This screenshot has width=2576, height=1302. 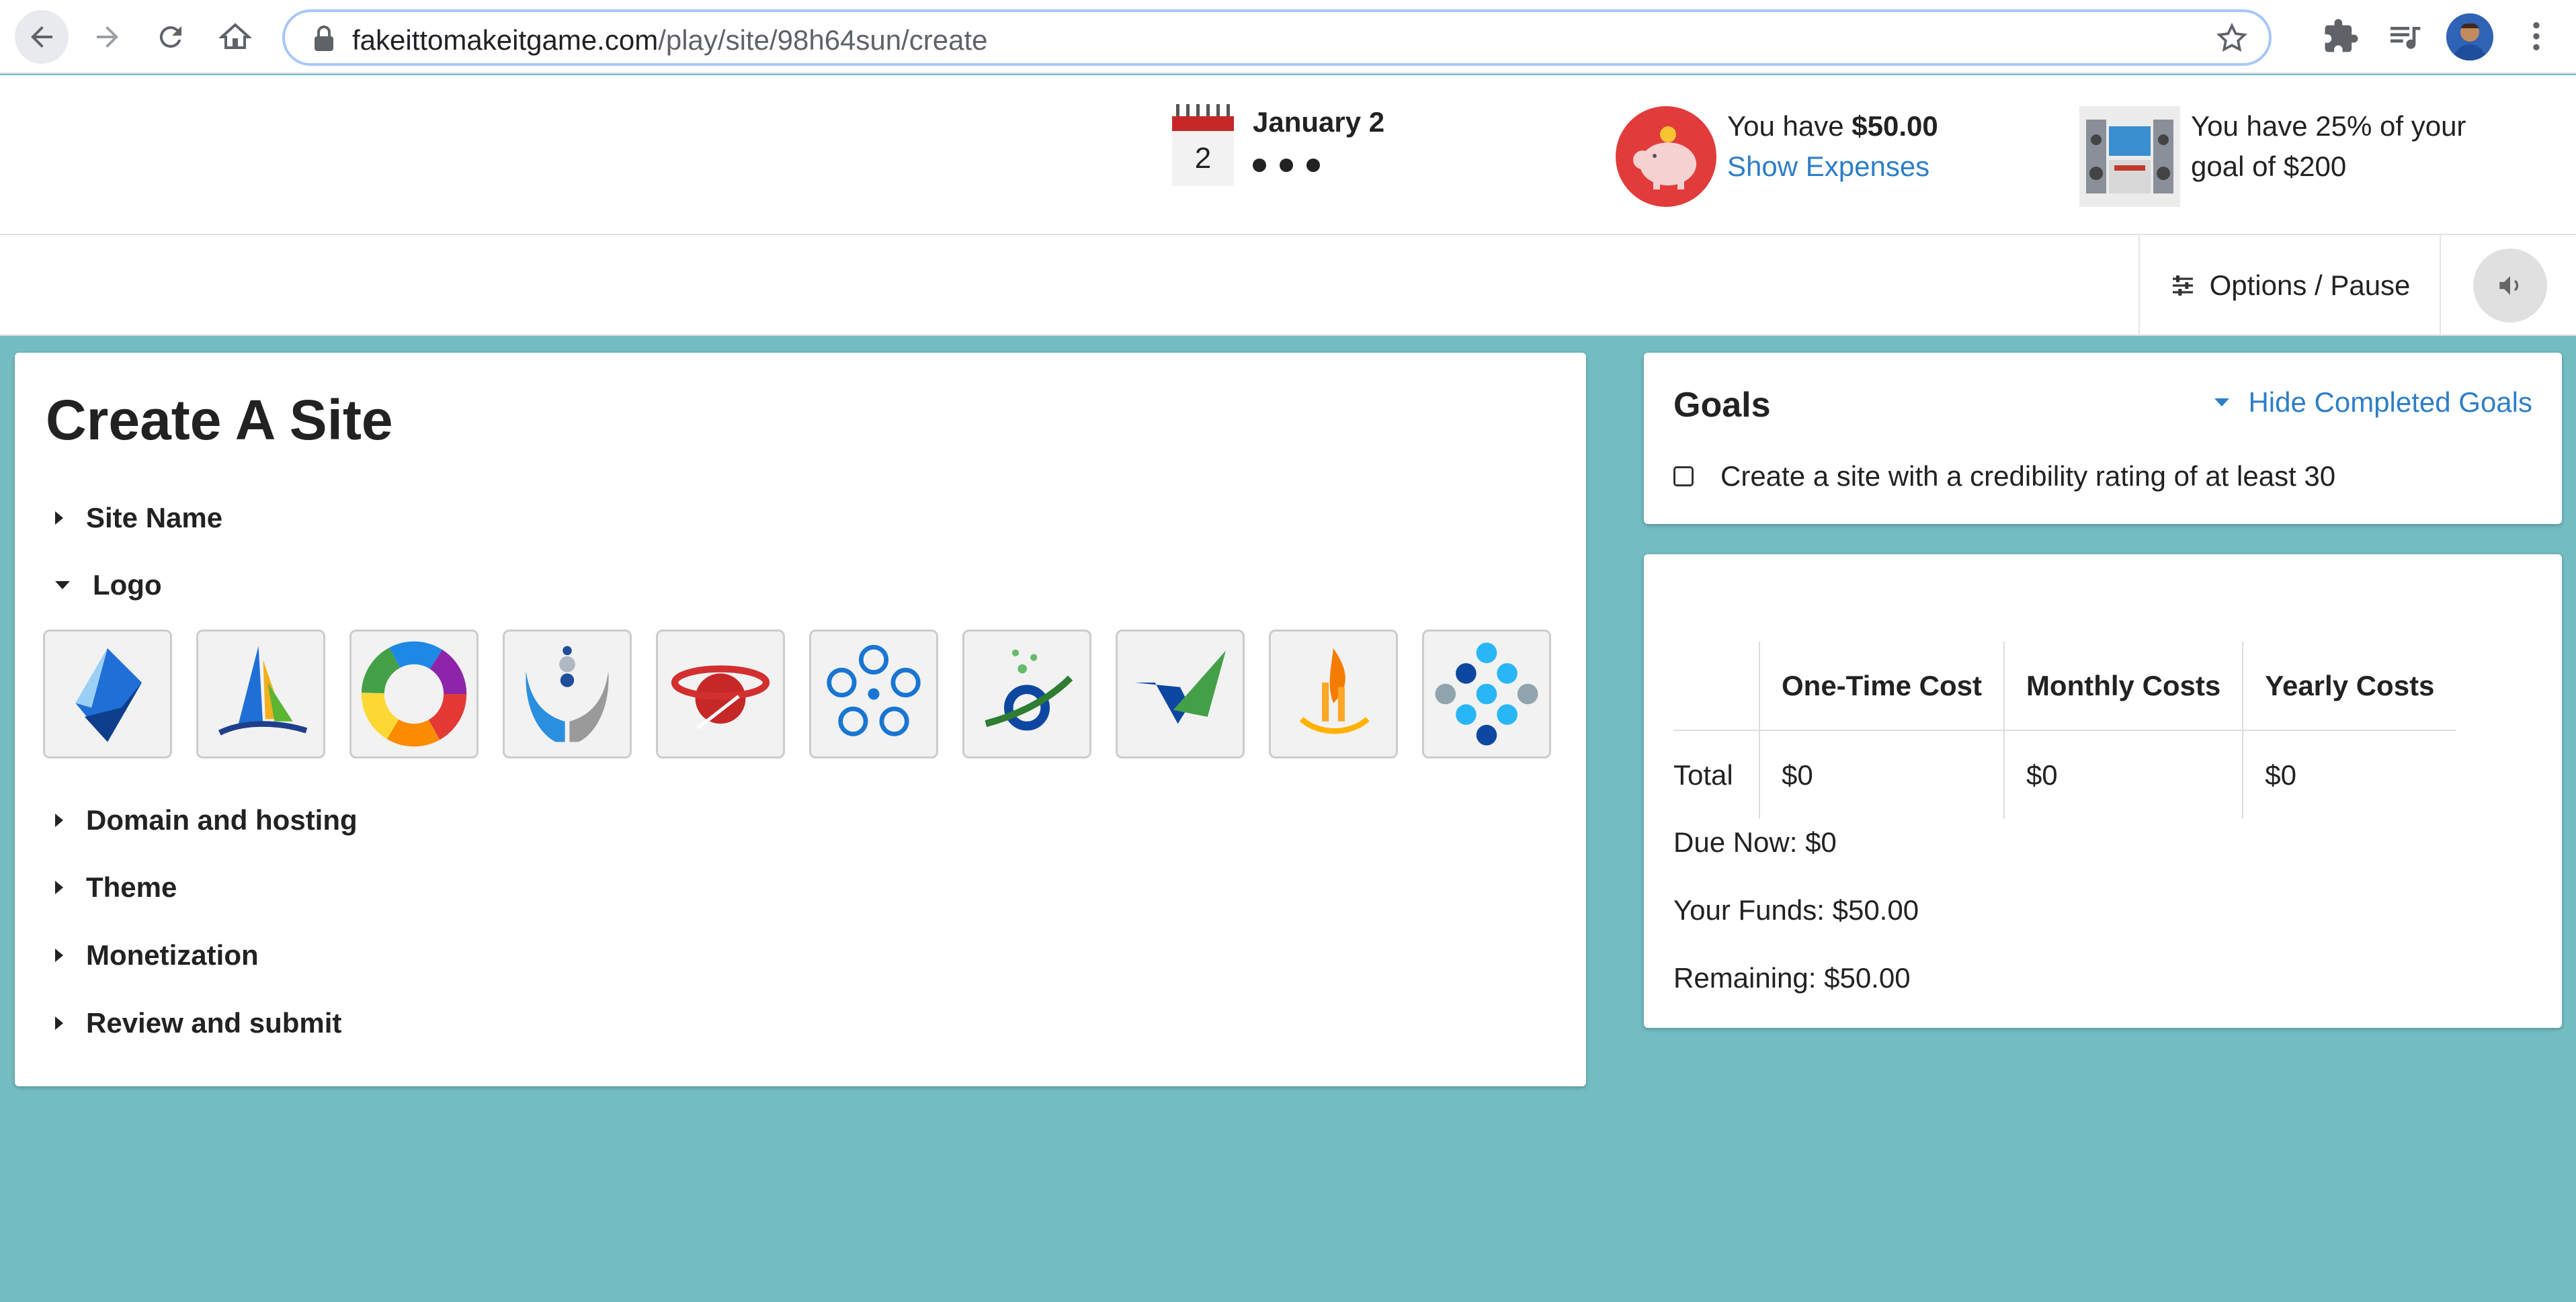 What do you see at coordinates (1895, 126) in the screenshot?
I see `funds-amount: $50.00` at bounding box center [1895, 126].